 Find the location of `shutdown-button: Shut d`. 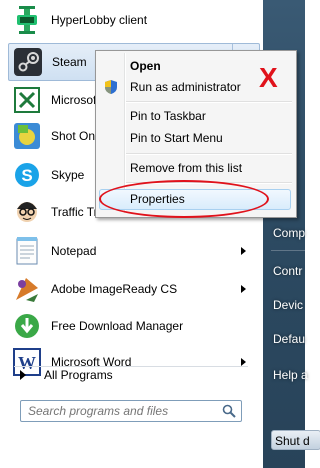

shutdown-button: Shut d is located at coordinates (295, 440).